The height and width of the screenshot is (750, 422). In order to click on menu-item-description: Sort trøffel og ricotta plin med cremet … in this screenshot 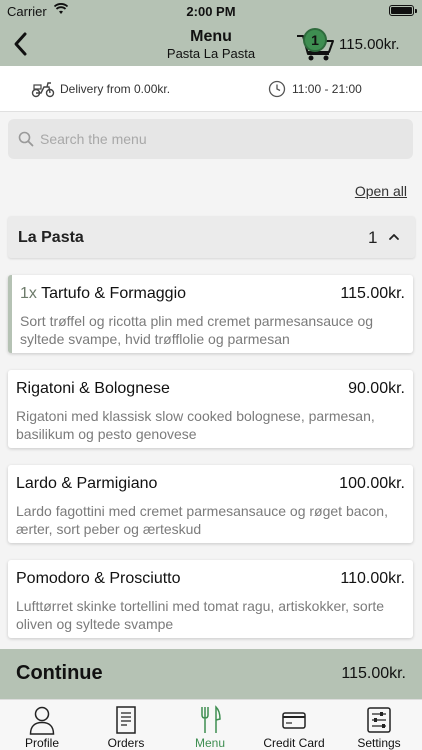, I will do `click(197, 330)`.